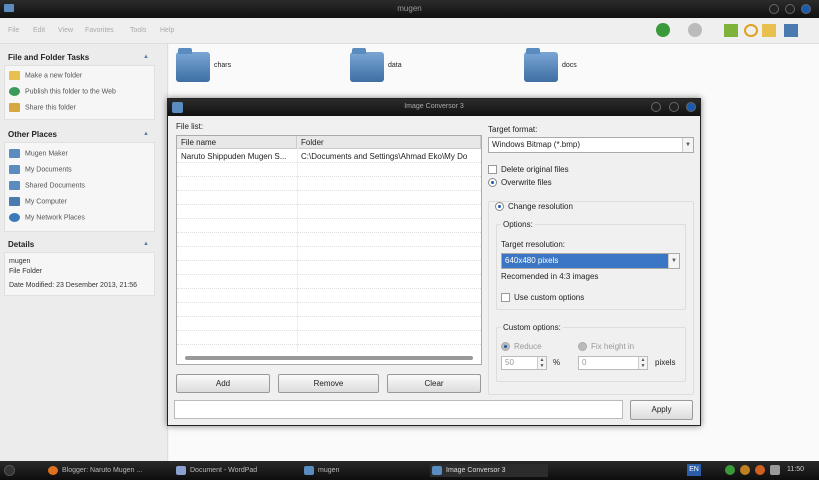 The height and width of the screenshot is (480, 819). Describe the element at coordinates (795, 469) in the screenshot. I see `clock: 11:50` at that location.